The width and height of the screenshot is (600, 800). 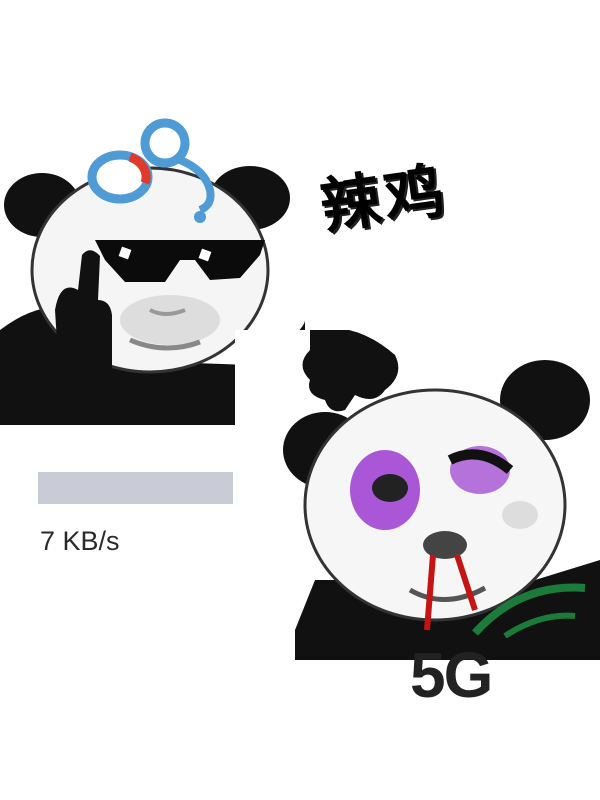 I want to click on progress-fill, so click(x=135, y=488).